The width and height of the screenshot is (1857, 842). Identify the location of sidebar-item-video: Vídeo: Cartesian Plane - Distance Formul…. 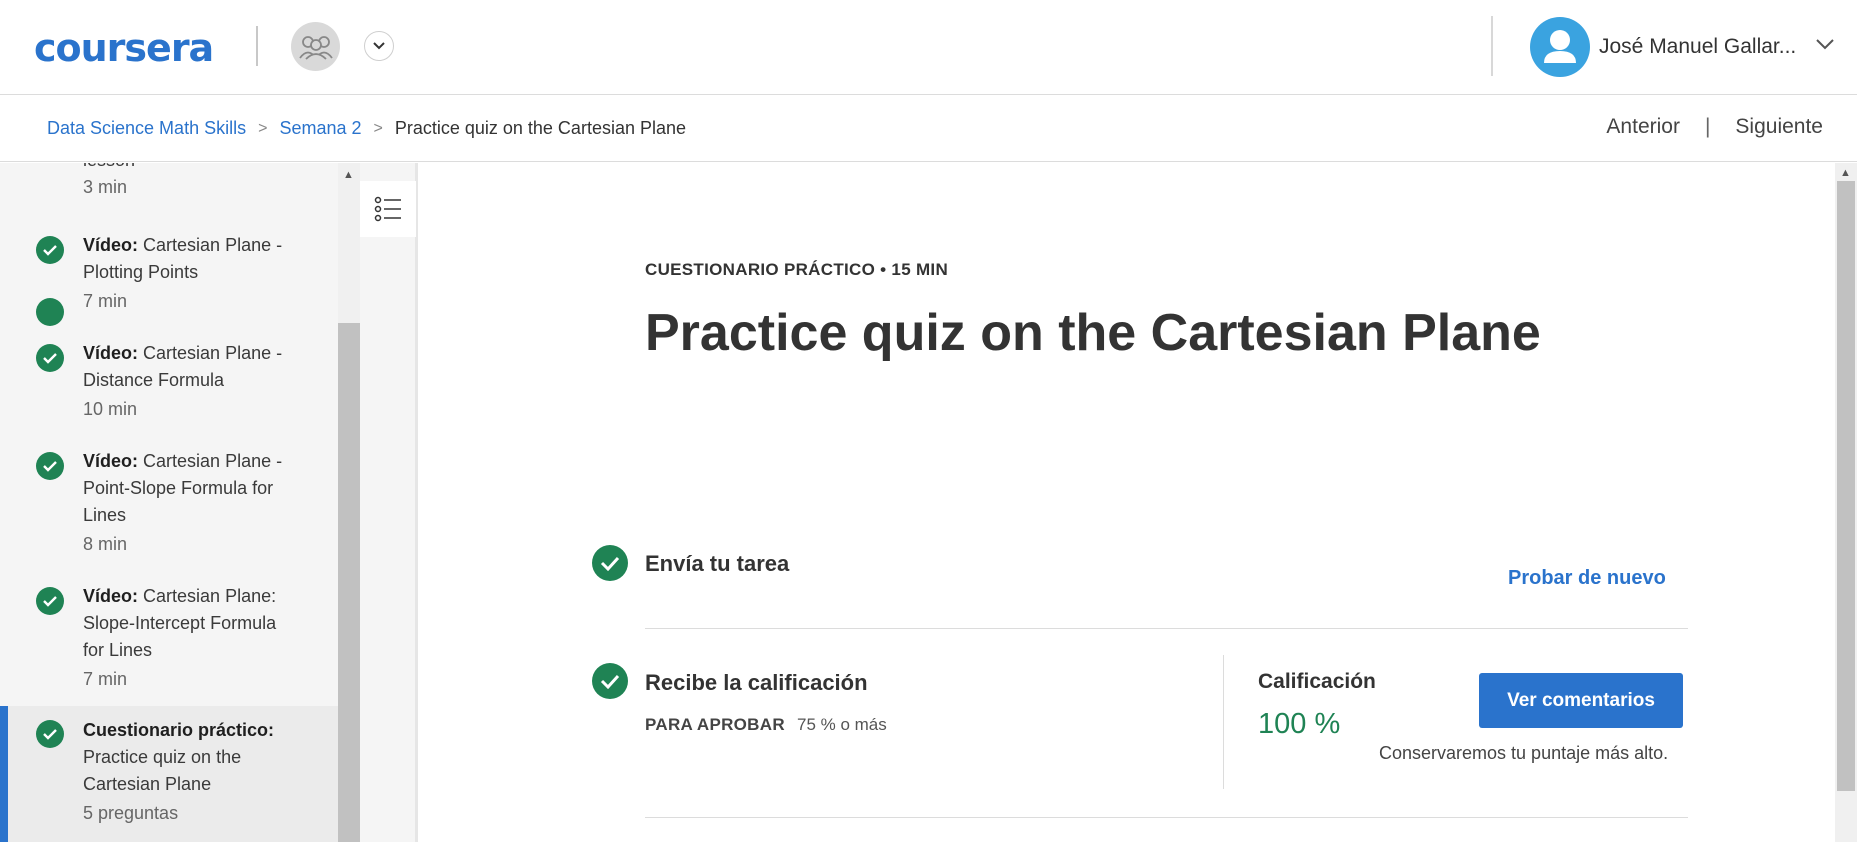
(169, 386).